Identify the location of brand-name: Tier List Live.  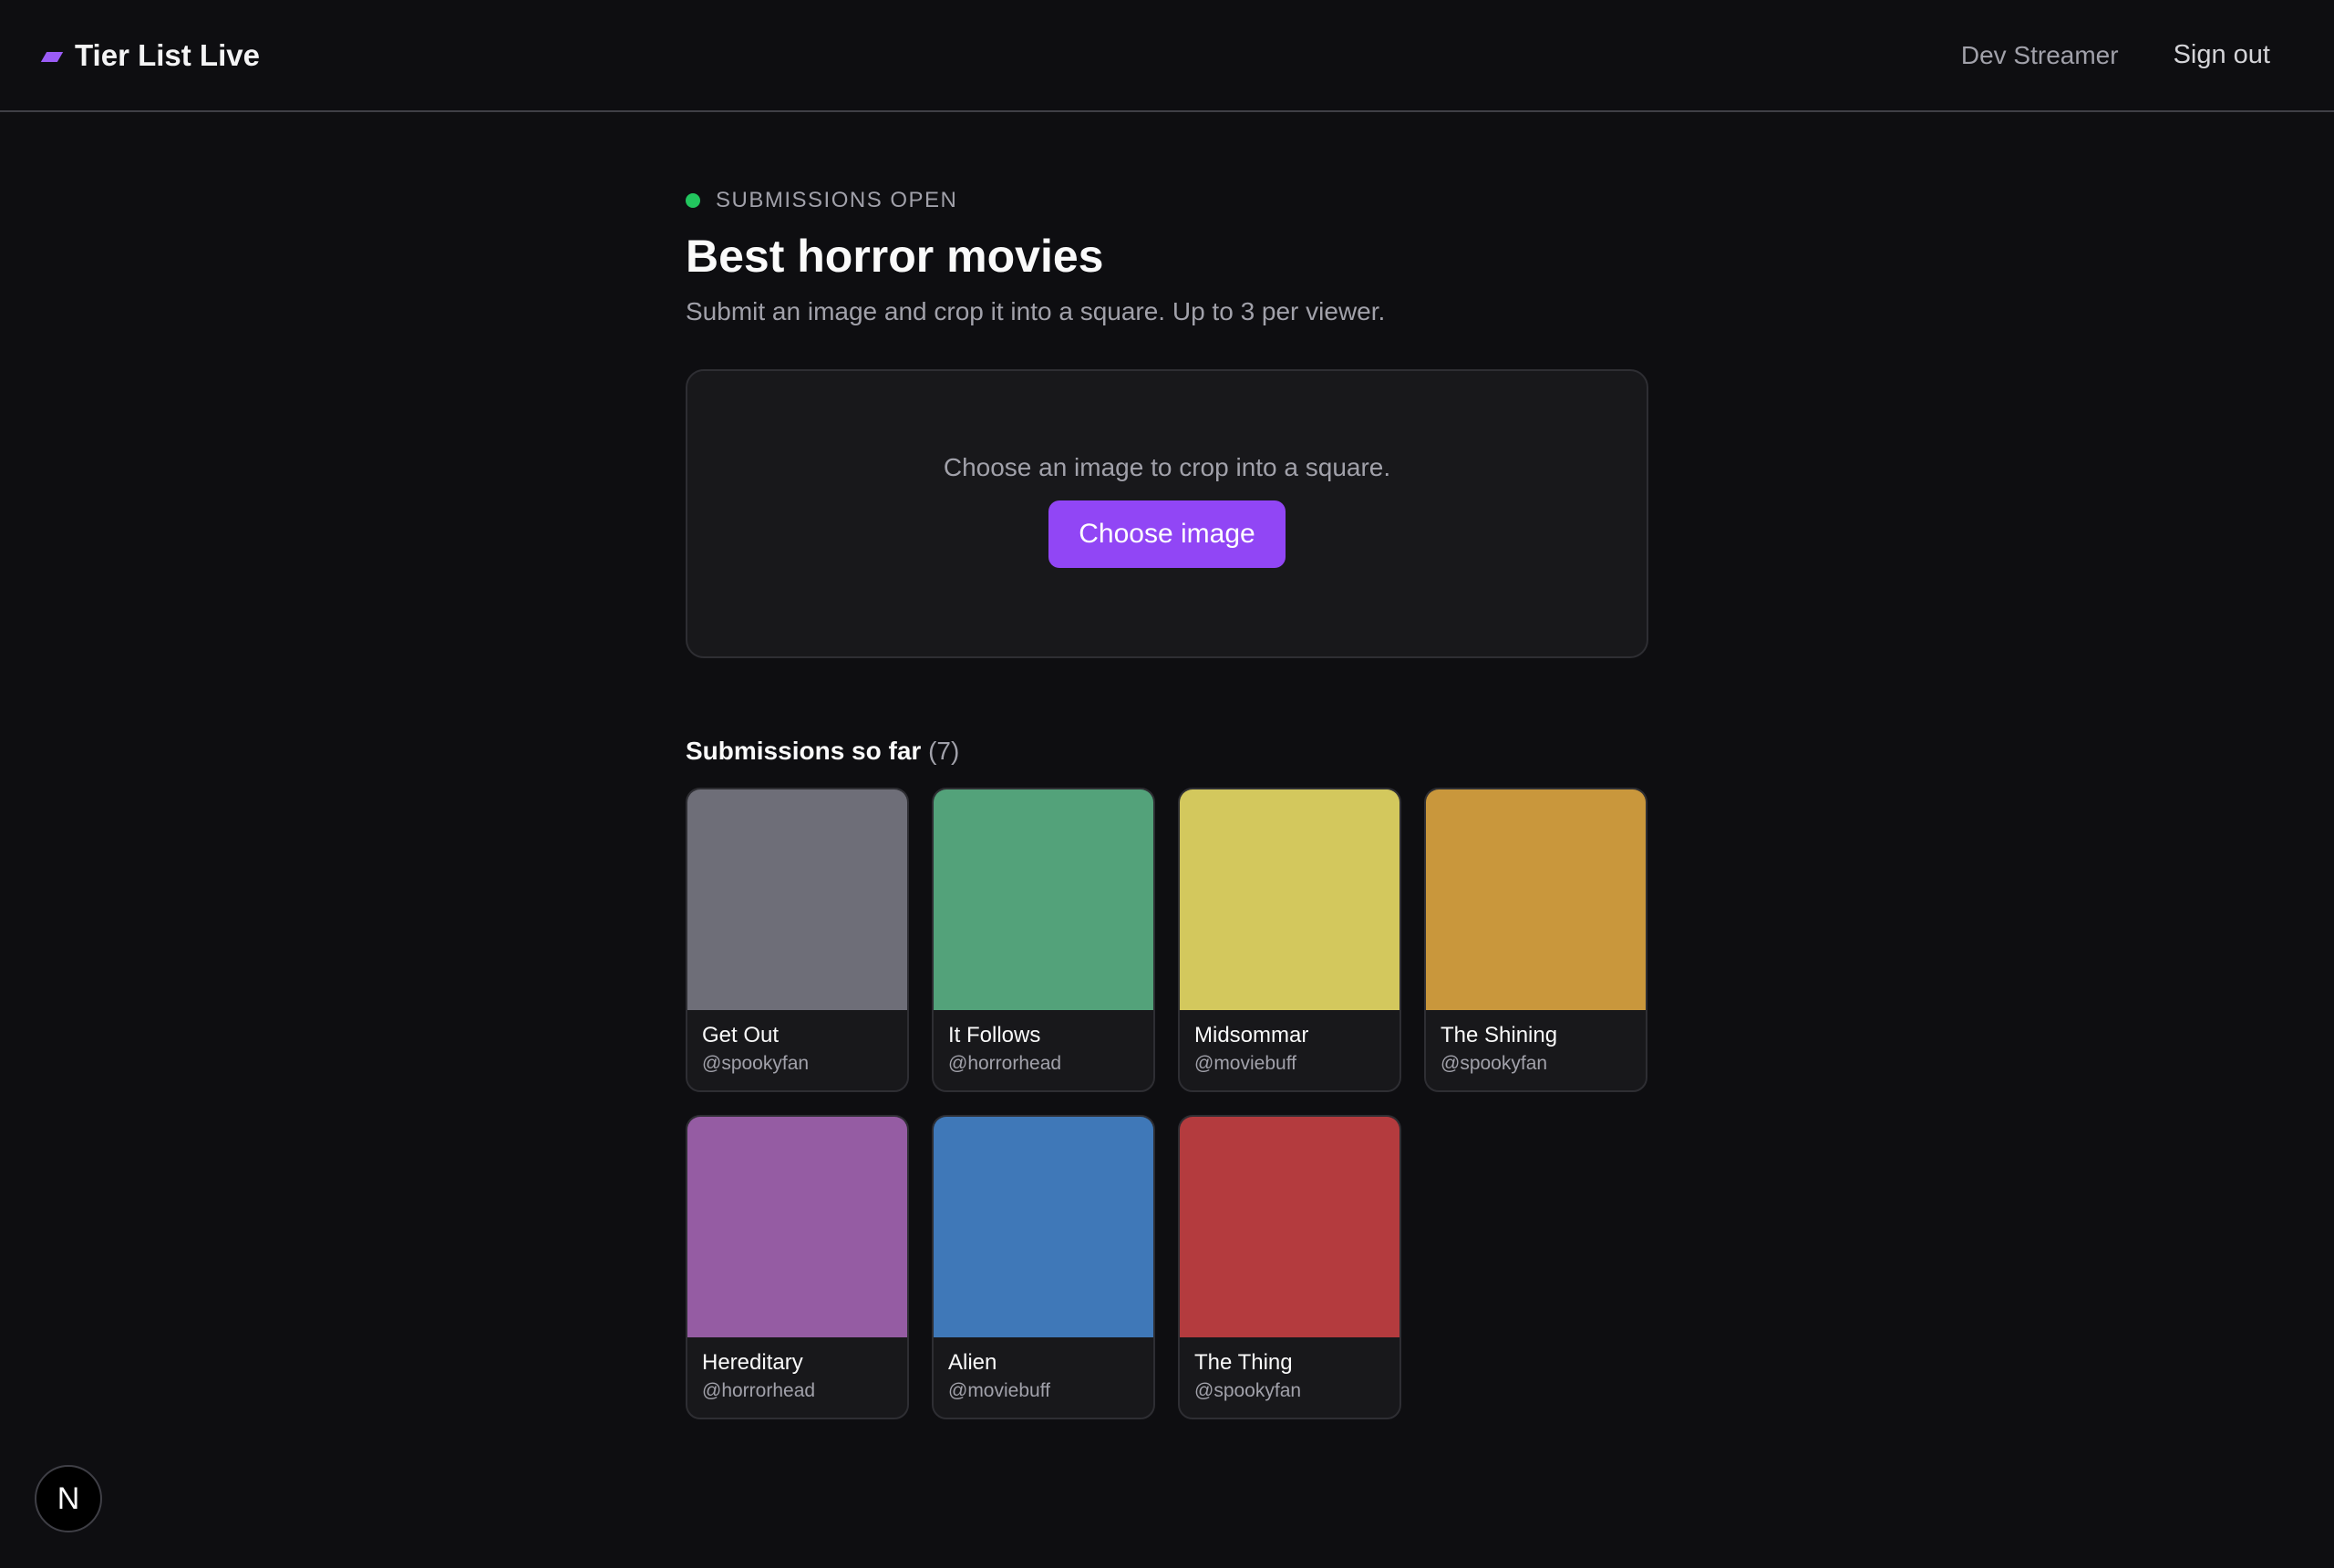
(167, 54).